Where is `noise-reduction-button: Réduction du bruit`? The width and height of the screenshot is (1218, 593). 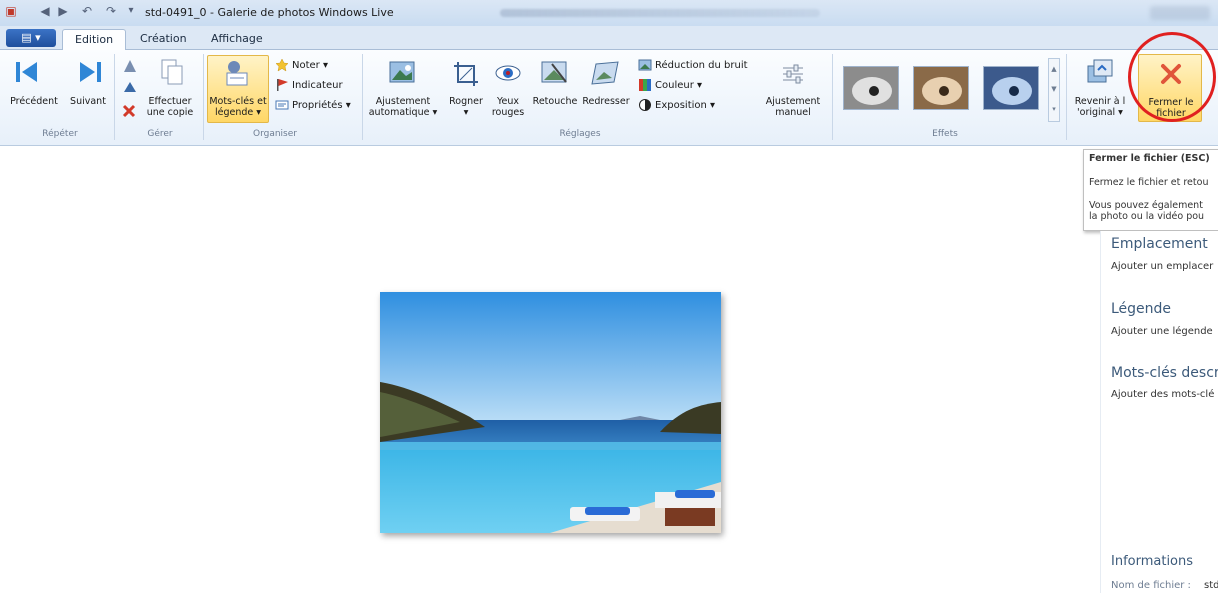
noise-reduction-button: Réduction du bruit is located at coordinates (701, 65).